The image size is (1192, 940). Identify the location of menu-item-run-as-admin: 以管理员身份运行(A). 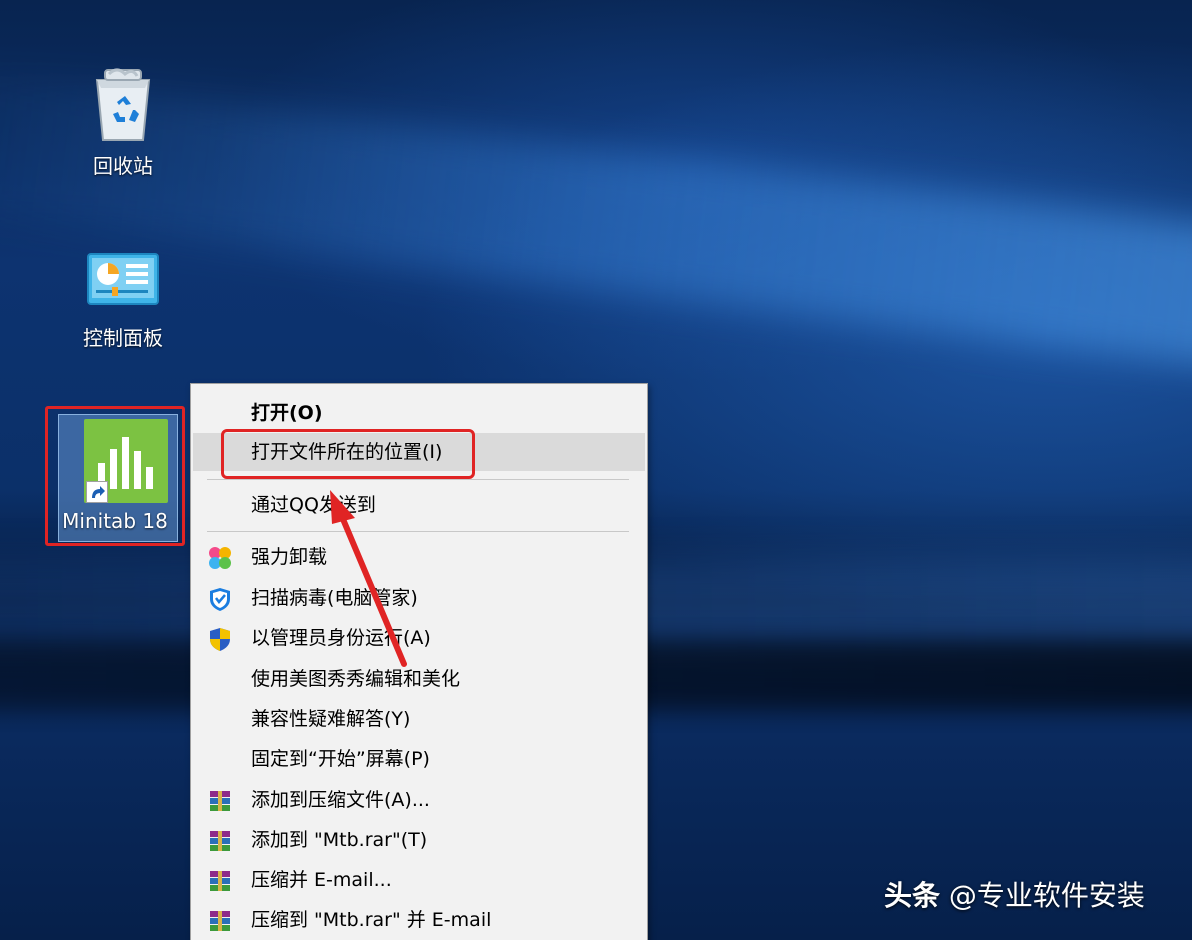
(419, 638).